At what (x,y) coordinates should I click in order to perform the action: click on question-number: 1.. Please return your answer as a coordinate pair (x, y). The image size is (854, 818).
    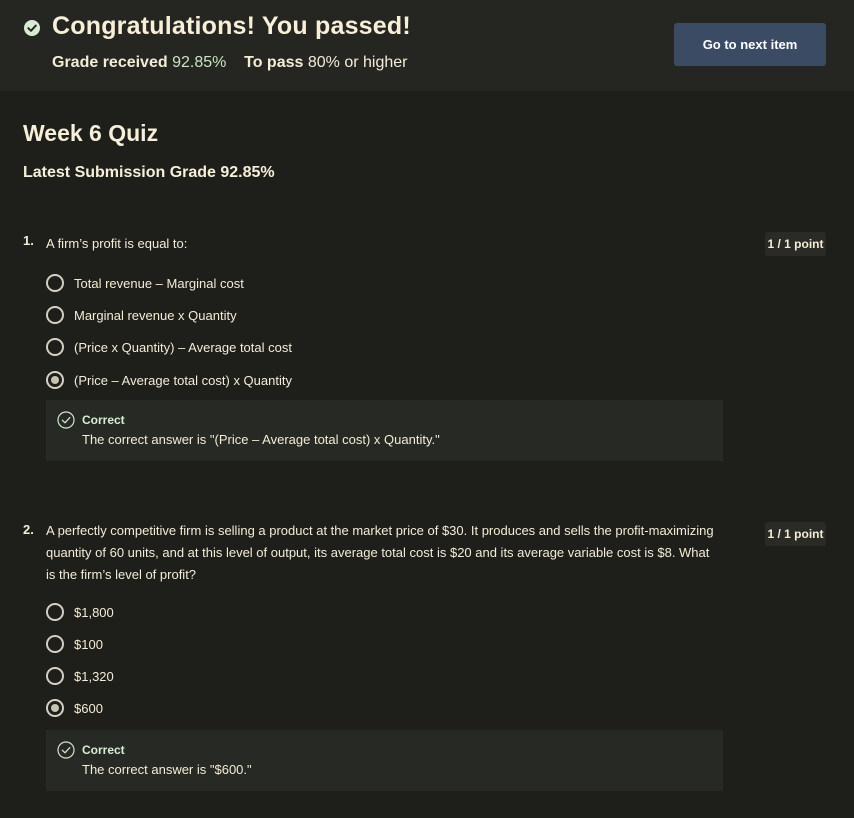
    Looking at the image, I should click on (28, 240).